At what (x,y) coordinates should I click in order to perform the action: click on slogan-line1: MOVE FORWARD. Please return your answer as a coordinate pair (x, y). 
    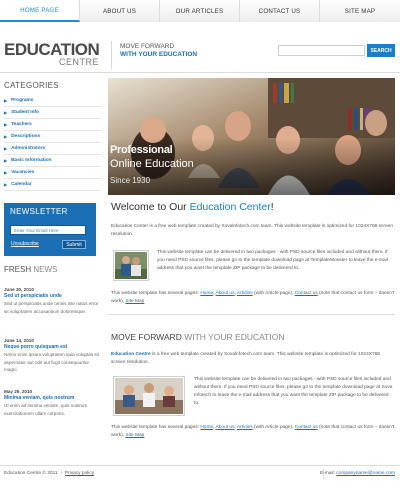
    Looking at the image, I should click on (147, 46).